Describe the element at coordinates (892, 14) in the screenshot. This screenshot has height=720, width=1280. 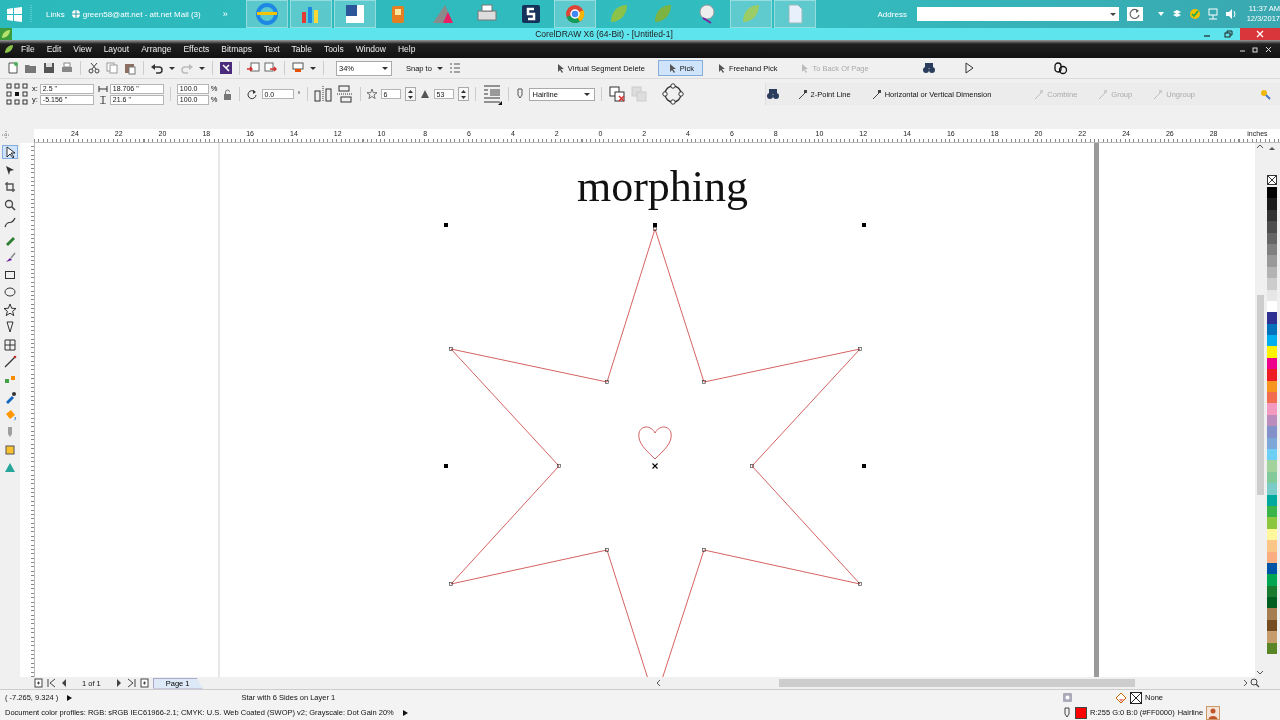
I see `address-label: Address` at that location.